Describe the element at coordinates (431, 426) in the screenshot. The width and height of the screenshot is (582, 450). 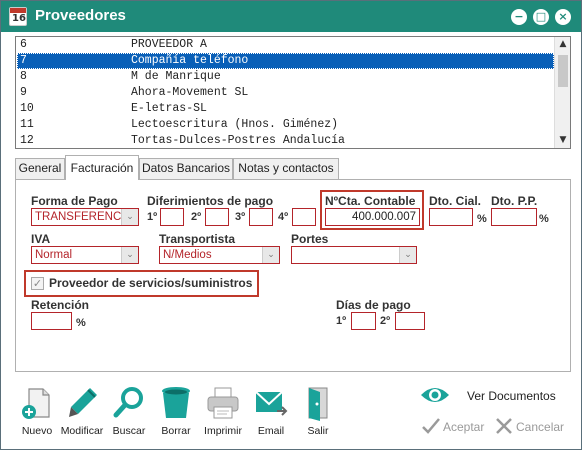
I see `check-icon` at that location.